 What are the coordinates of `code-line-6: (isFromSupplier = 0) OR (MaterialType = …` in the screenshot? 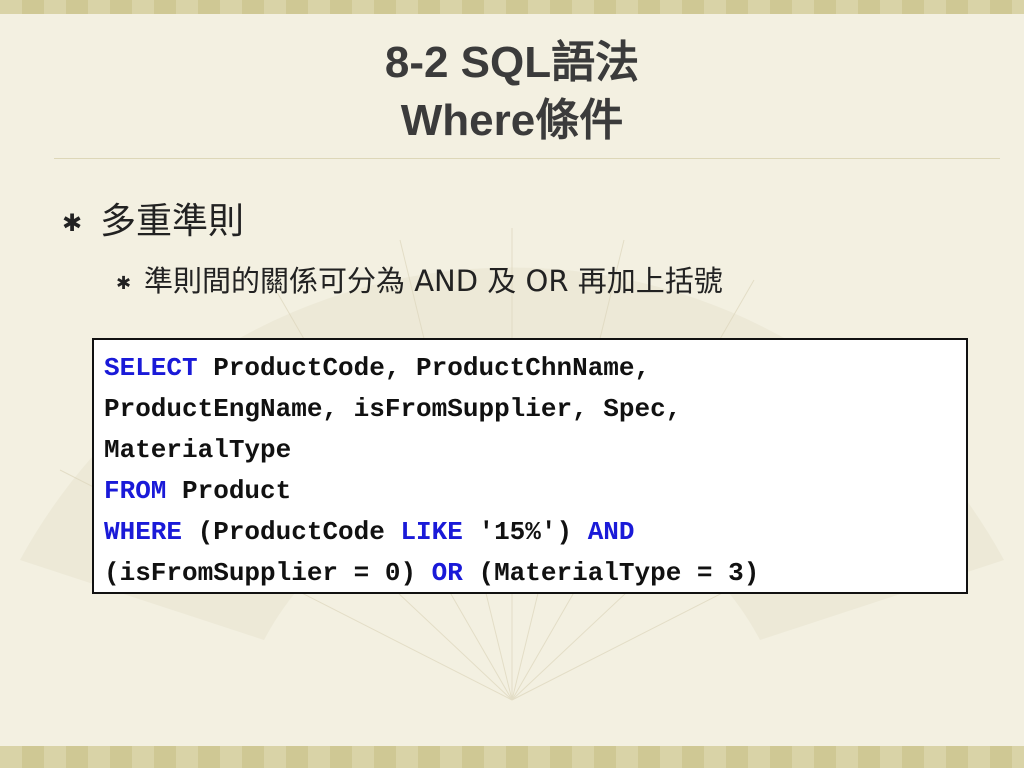 It's located at (530, 573).